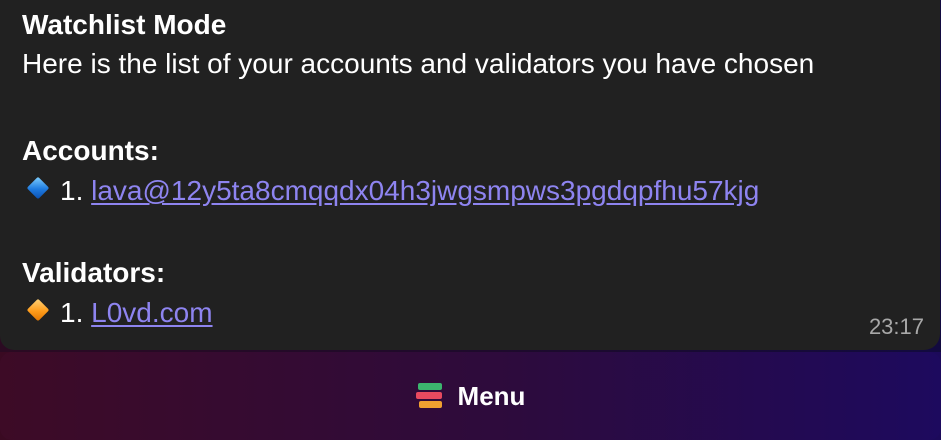 The width and height of the screenshot is (941, 440). What do you see at coordinates (72, 190) in the screenshot?
I see `account-index: 1.` at bounding box center [72, 190].